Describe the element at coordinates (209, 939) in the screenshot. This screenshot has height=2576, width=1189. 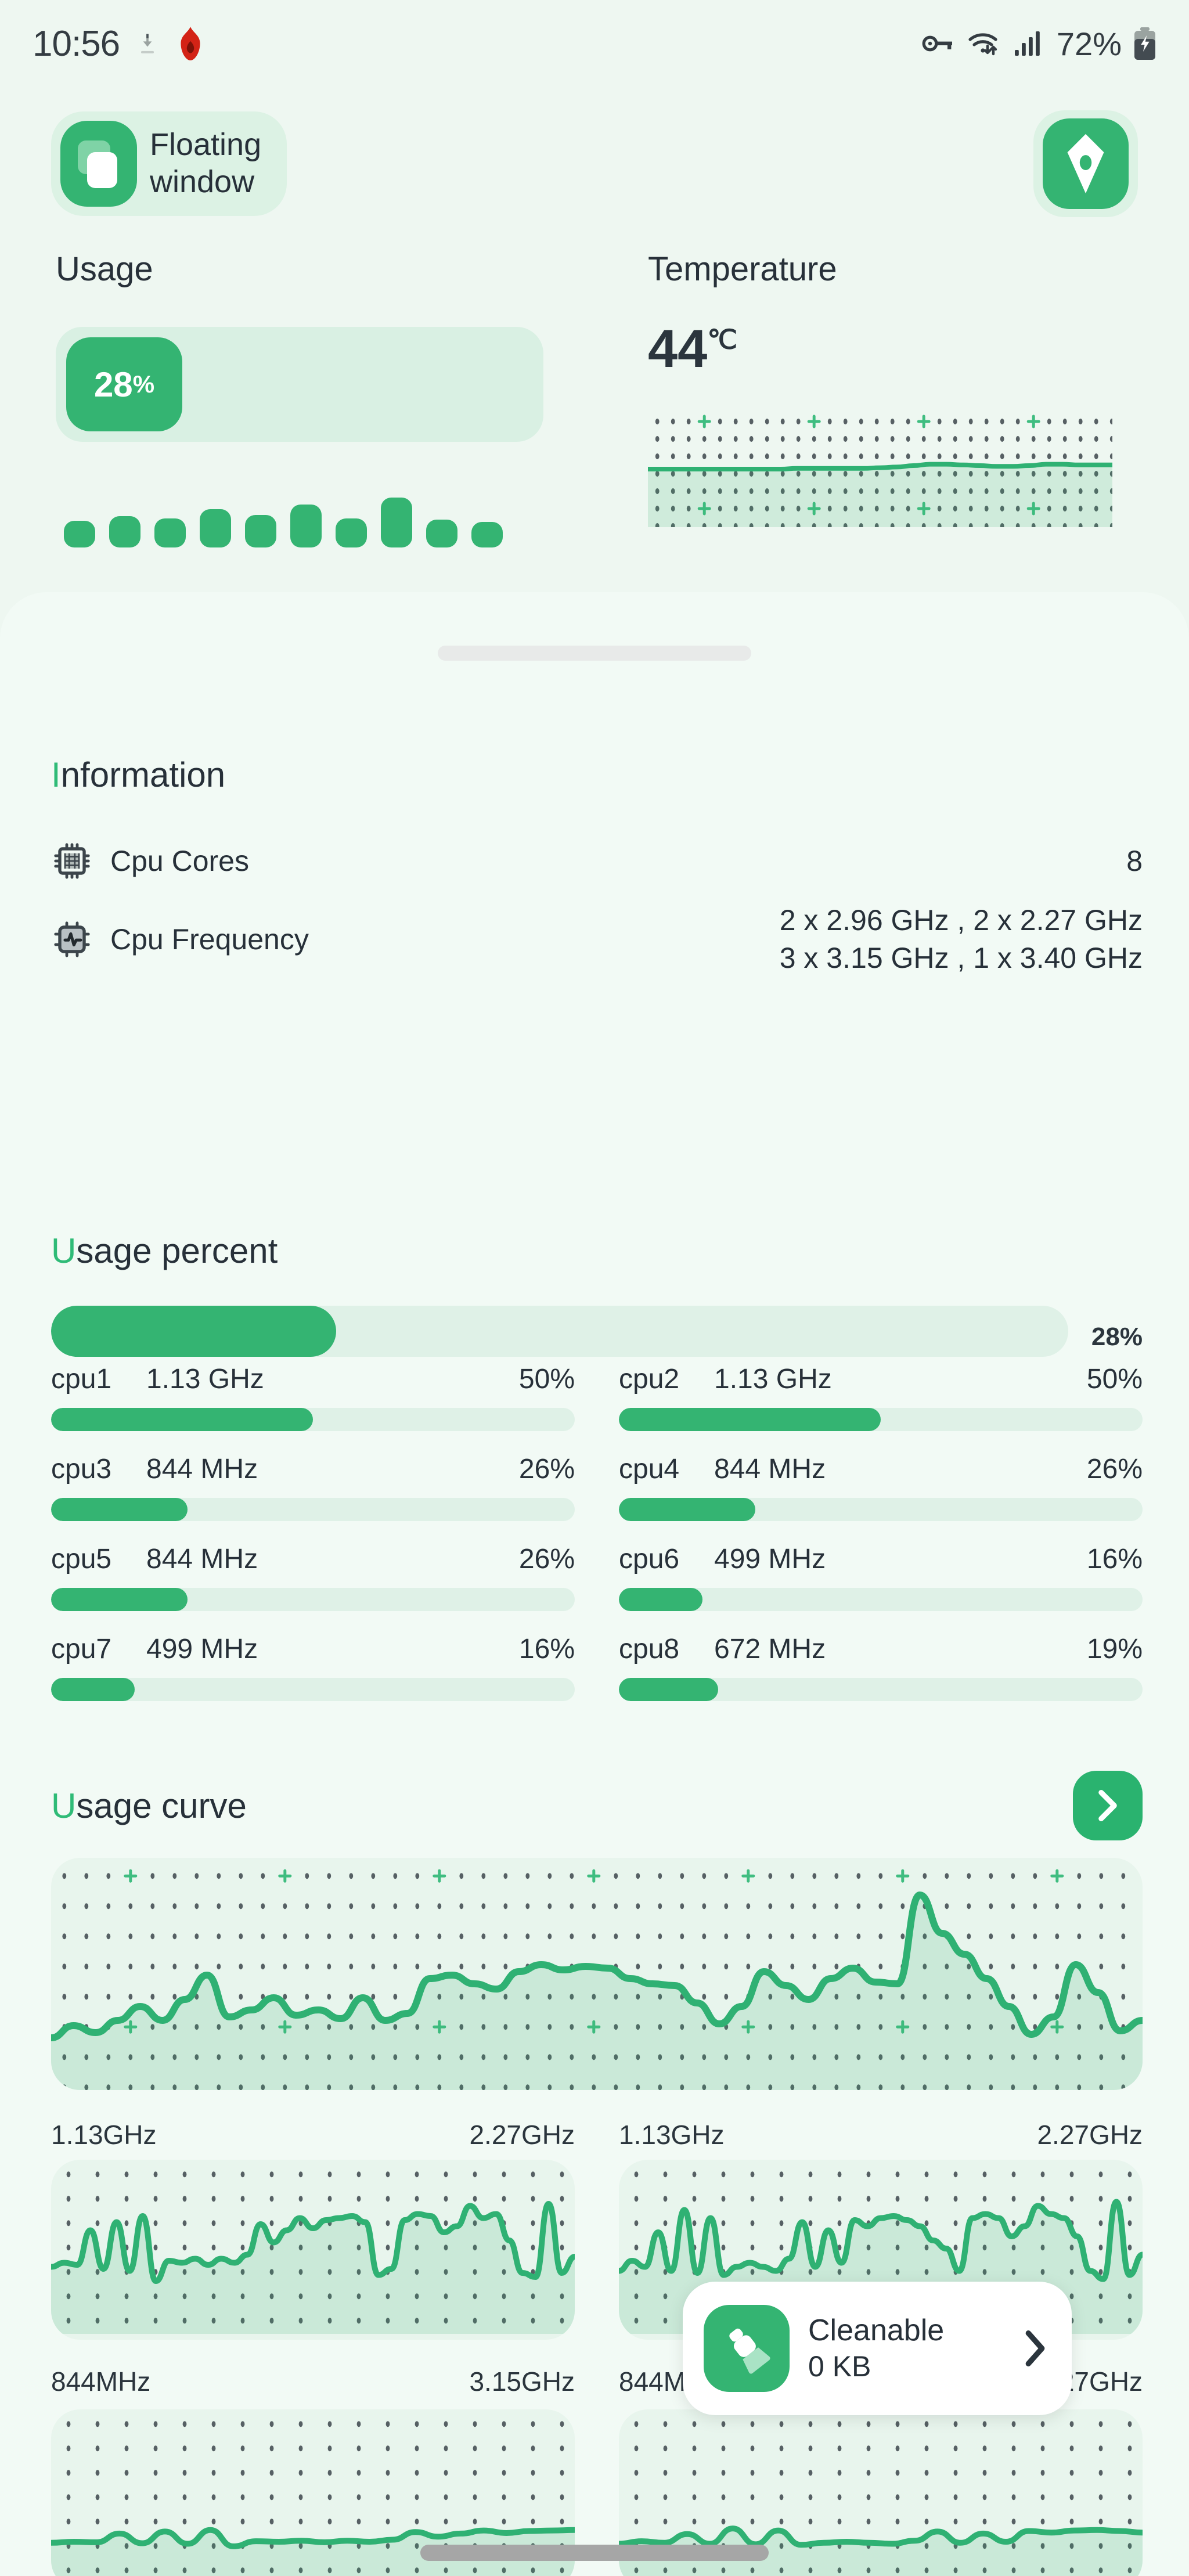
I see `info-label-cpu-frequency: Cpu Frequency` at that location.